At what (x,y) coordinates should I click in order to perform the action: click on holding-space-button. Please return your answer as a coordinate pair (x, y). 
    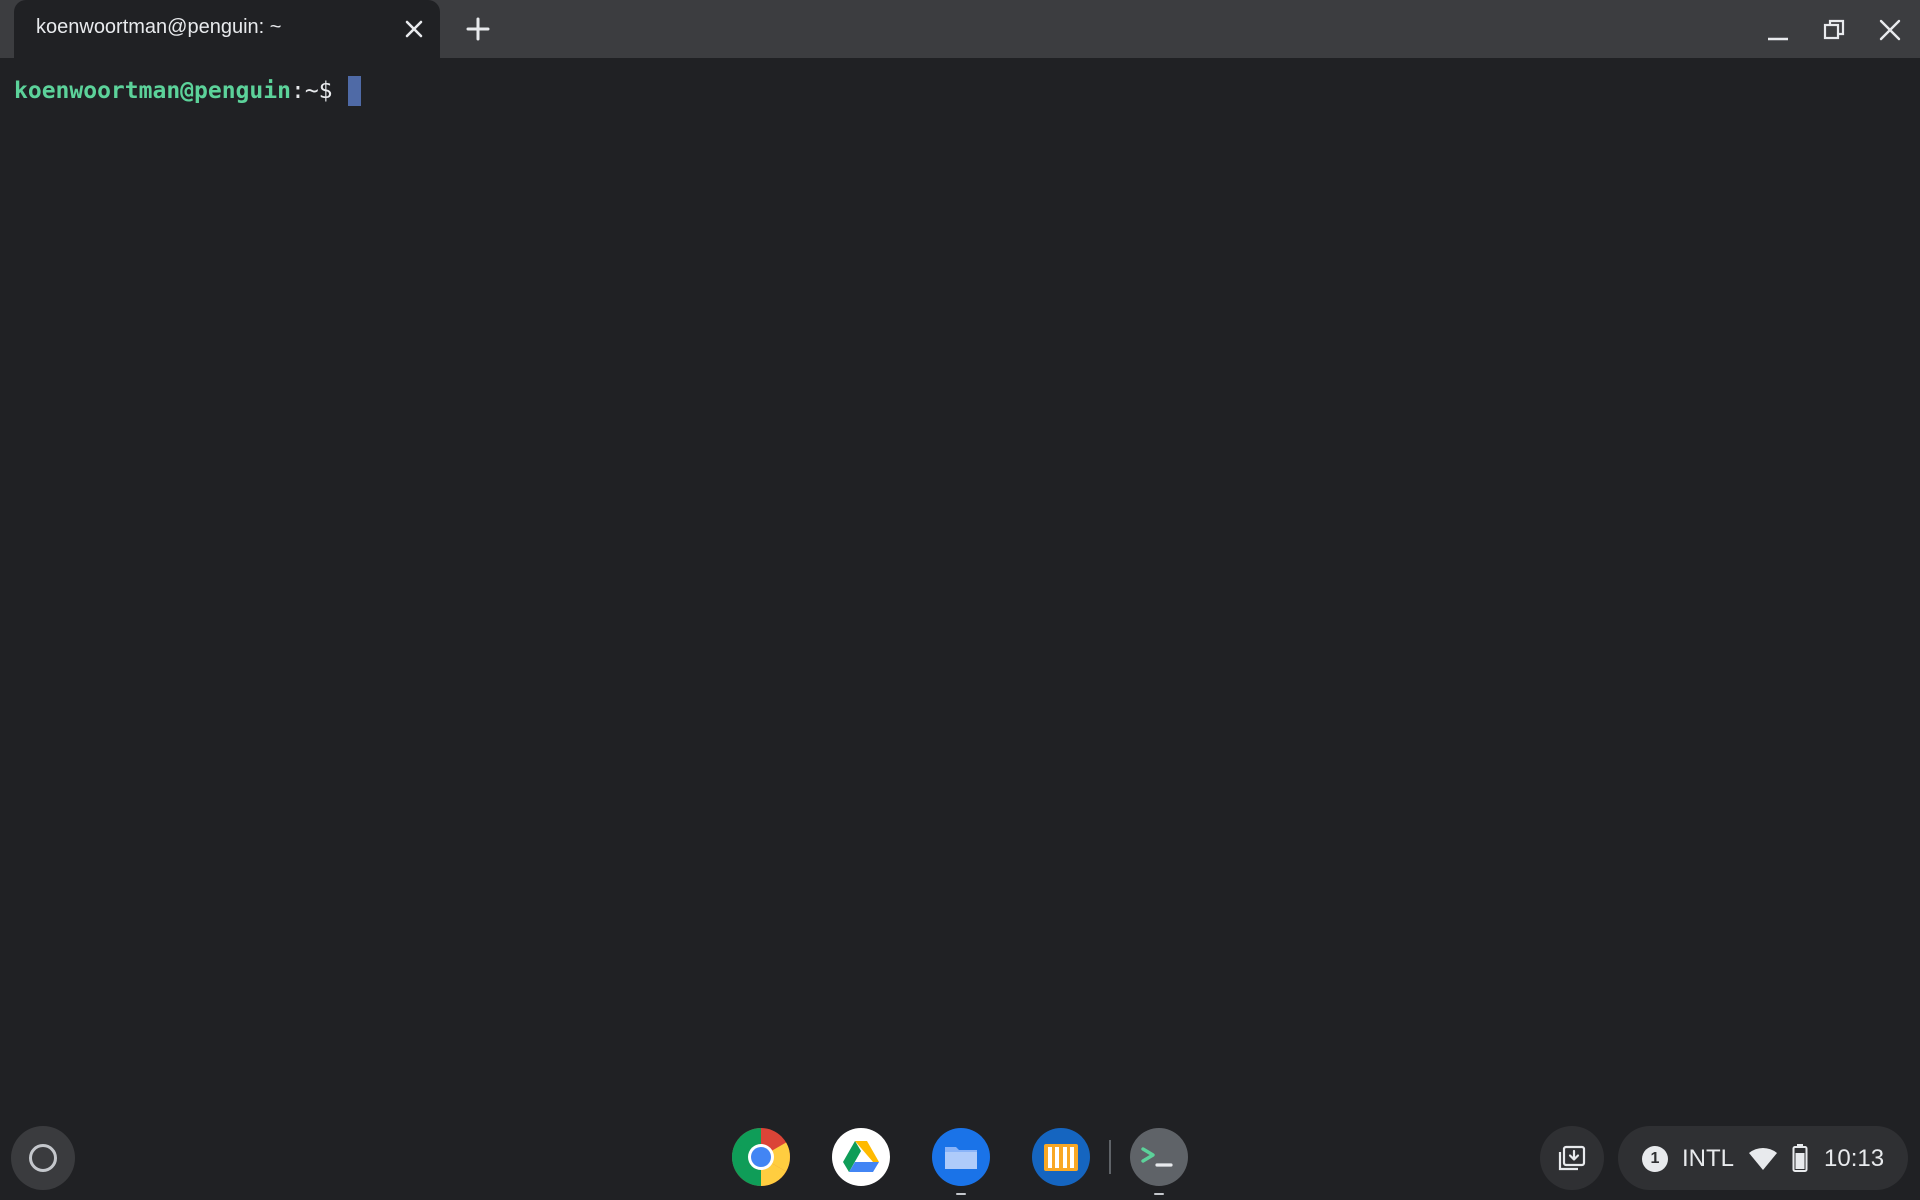
    Looking at the image, I should click on (1572, 1158).